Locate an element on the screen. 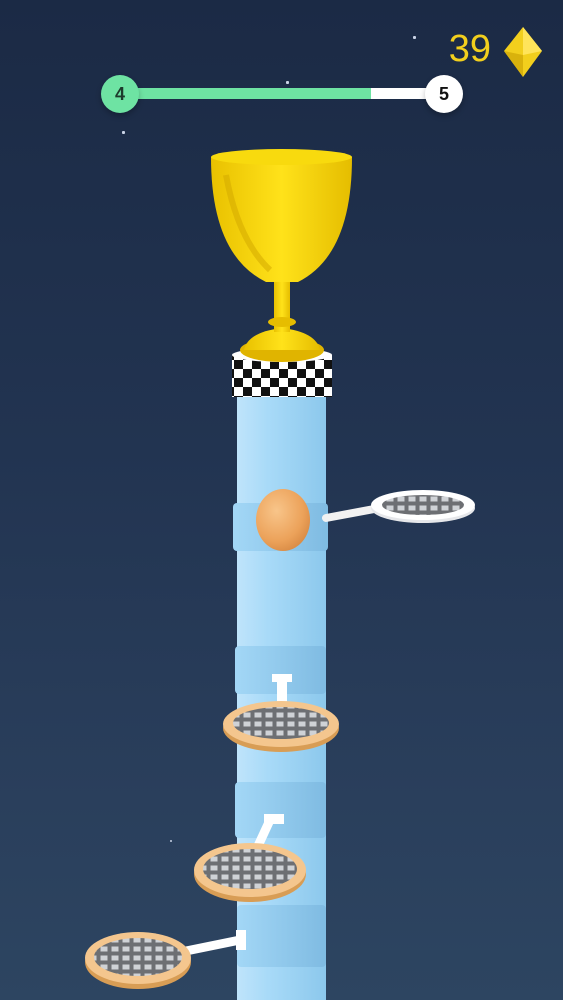 This screenshot has width=563, height=1000. level-progress-fill is located at coordinates (254, 93).